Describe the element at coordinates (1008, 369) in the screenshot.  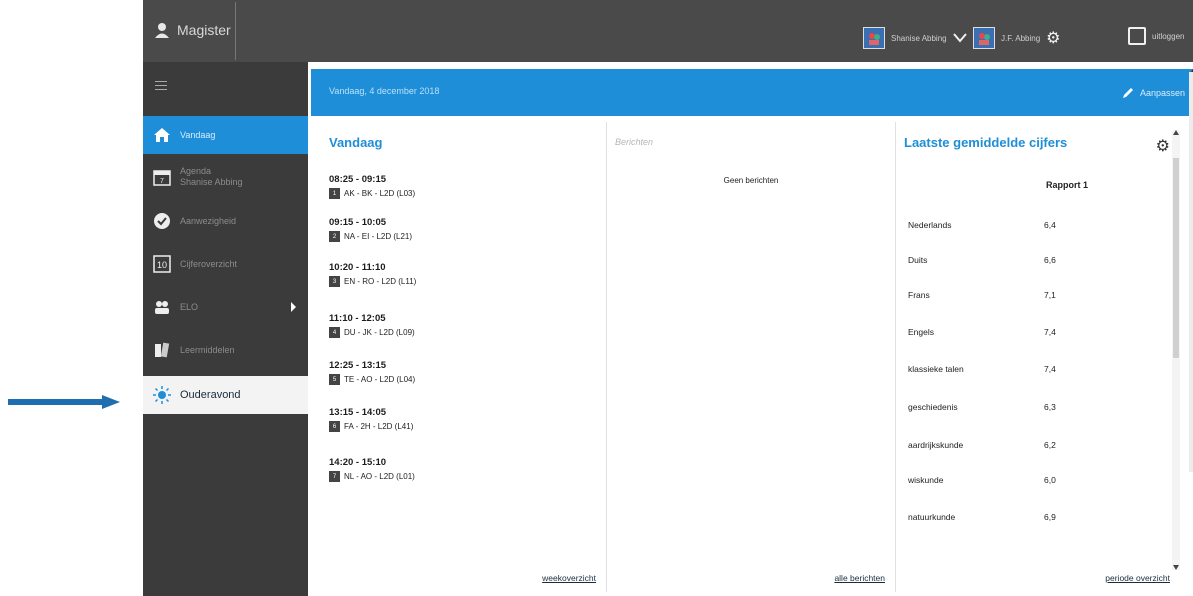
I see `table-row: klassieke talen 7,4` at that location.